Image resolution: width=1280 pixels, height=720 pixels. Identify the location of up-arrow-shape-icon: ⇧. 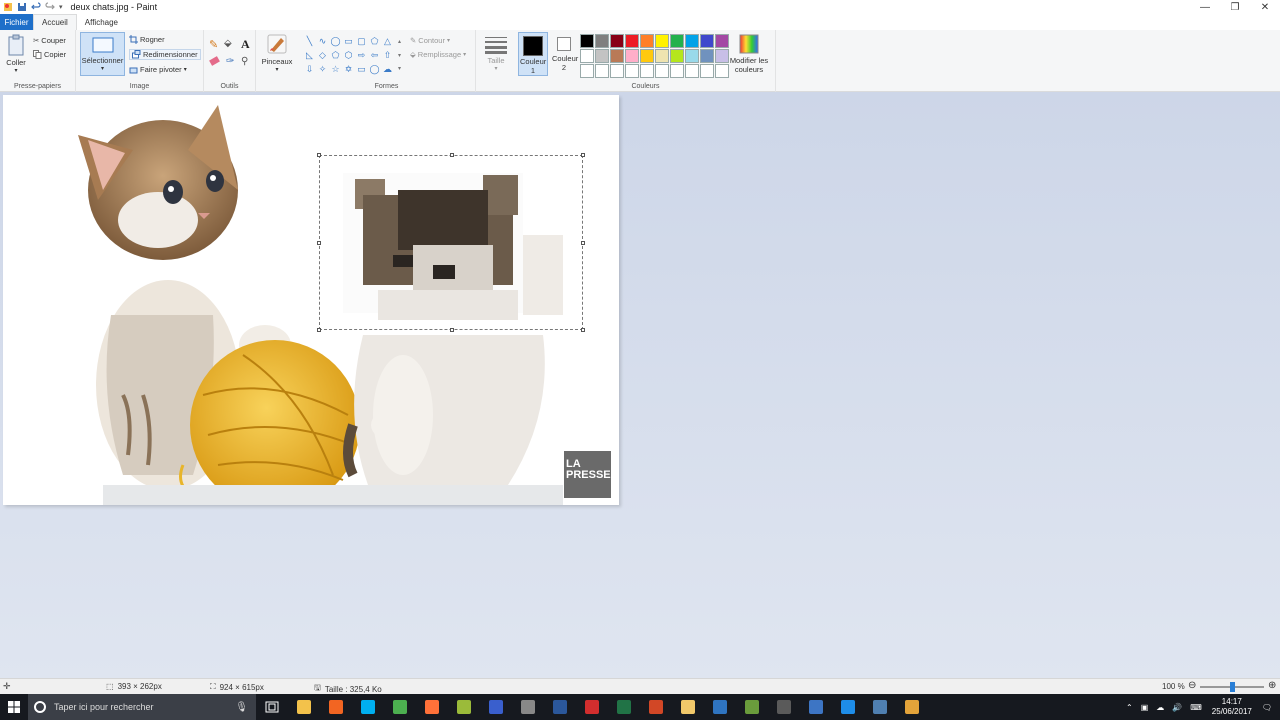
(387, 55).